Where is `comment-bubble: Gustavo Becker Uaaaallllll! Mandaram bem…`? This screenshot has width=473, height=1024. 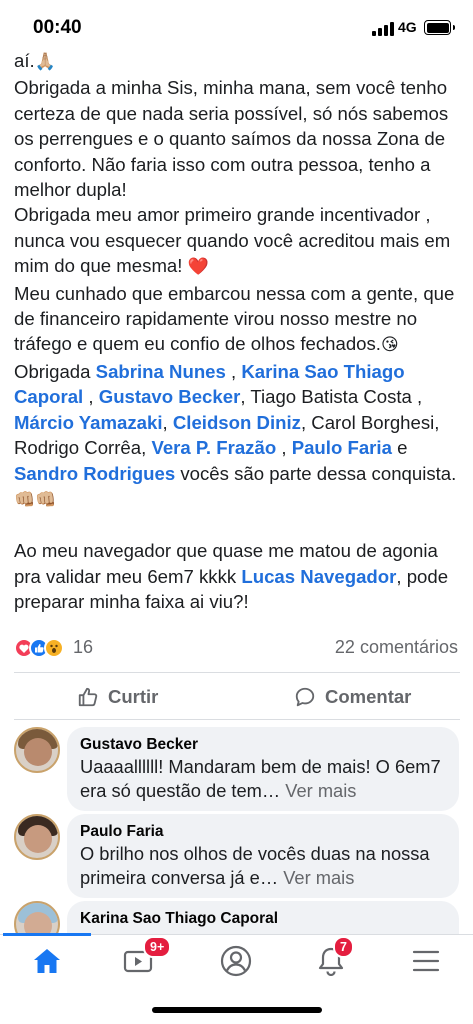 comment-bubble: Gustavo Becker Uaaaallllll! Mandaram bem… is located at coordinates (263, 769).